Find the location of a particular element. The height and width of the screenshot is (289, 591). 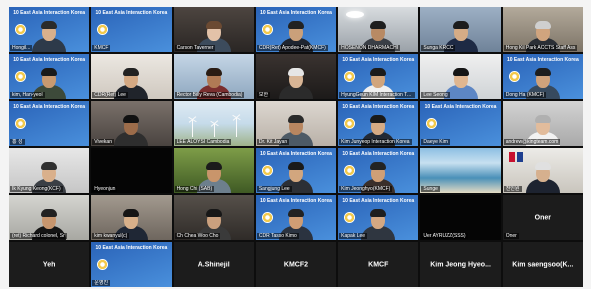

participant-tile: Hyeonjun is located at coordinates (131, 170).